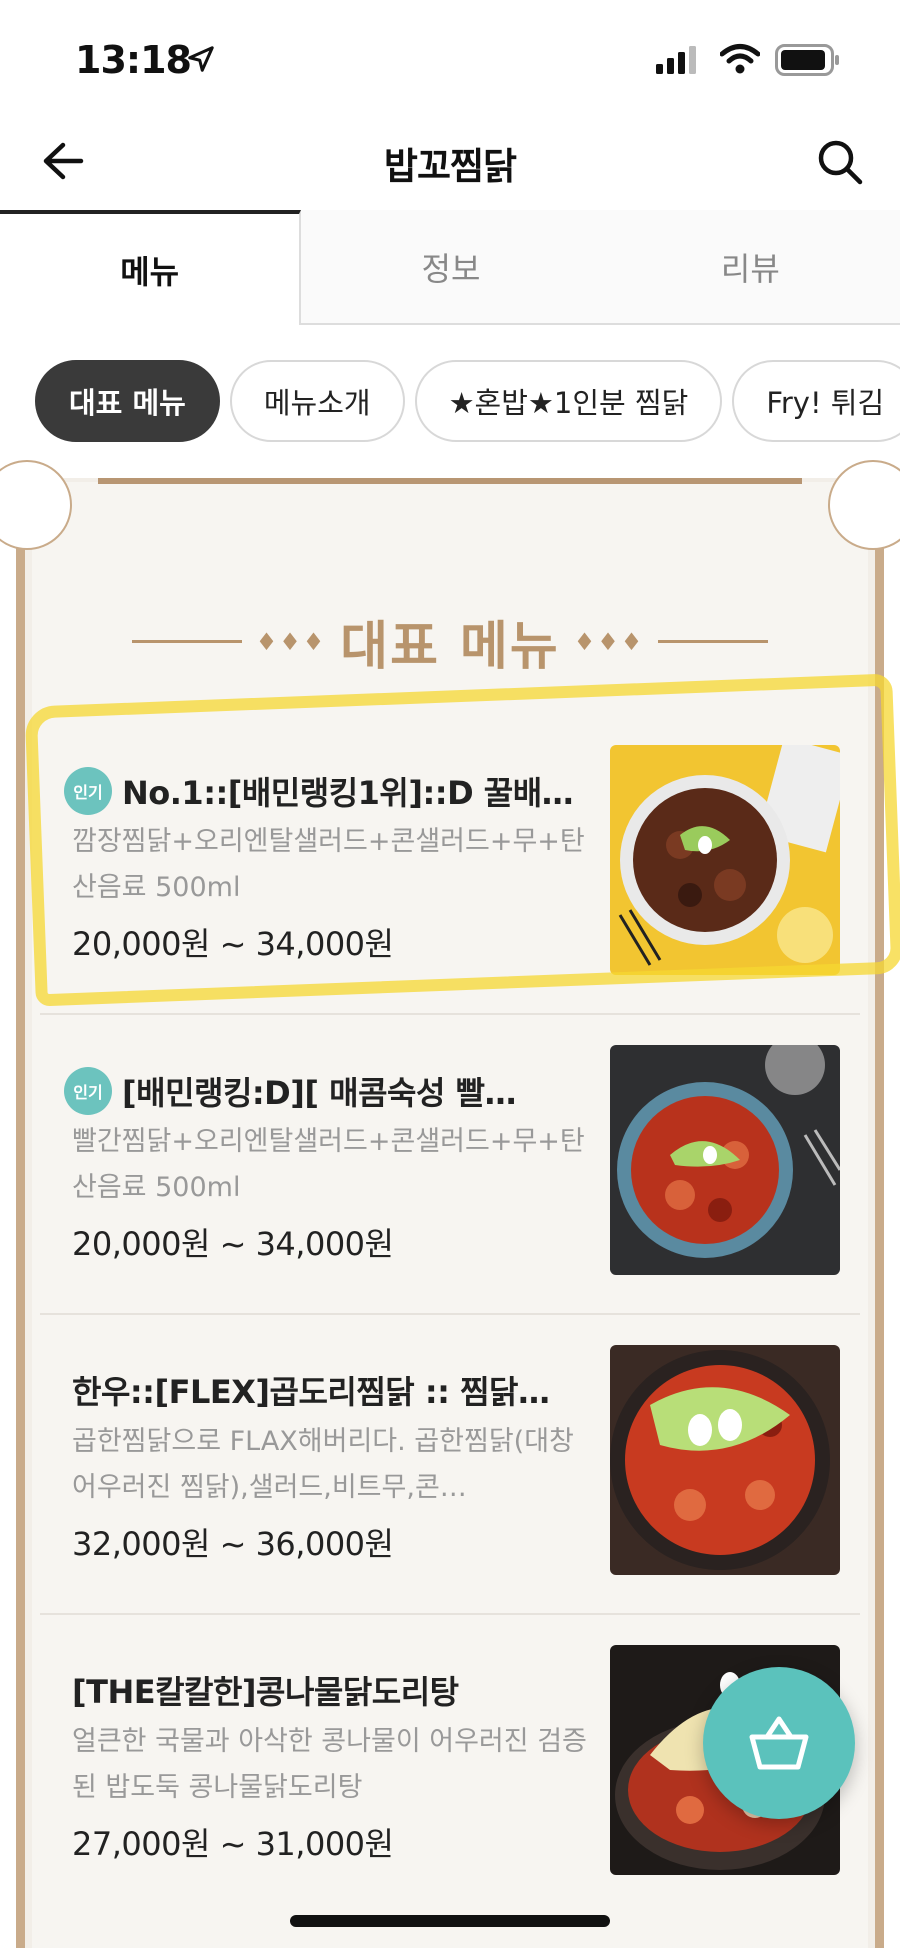 Image resolution: width=900 pixels, height=1948 pixels. I want to click on basket-icon, so click(779, 1743).